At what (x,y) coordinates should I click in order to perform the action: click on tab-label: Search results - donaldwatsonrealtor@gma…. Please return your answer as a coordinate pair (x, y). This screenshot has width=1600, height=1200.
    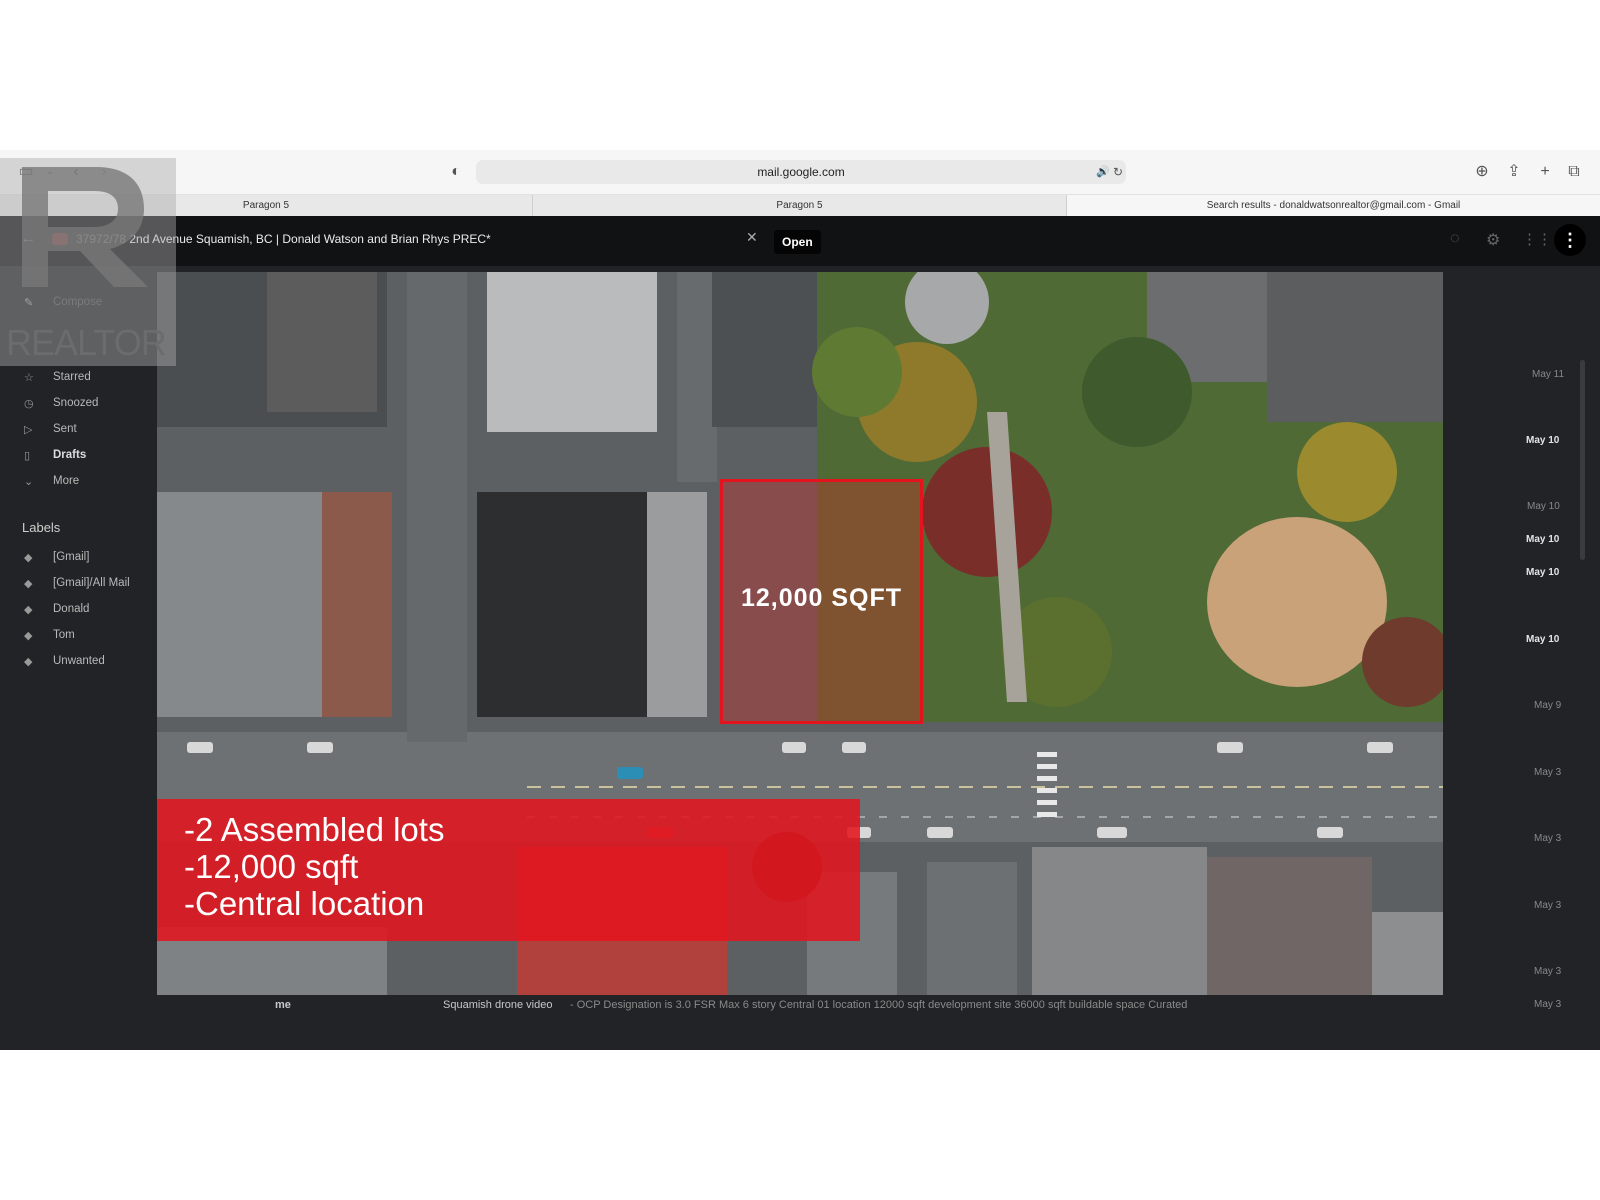
    Looking at the image, I should click on (1333, 205).